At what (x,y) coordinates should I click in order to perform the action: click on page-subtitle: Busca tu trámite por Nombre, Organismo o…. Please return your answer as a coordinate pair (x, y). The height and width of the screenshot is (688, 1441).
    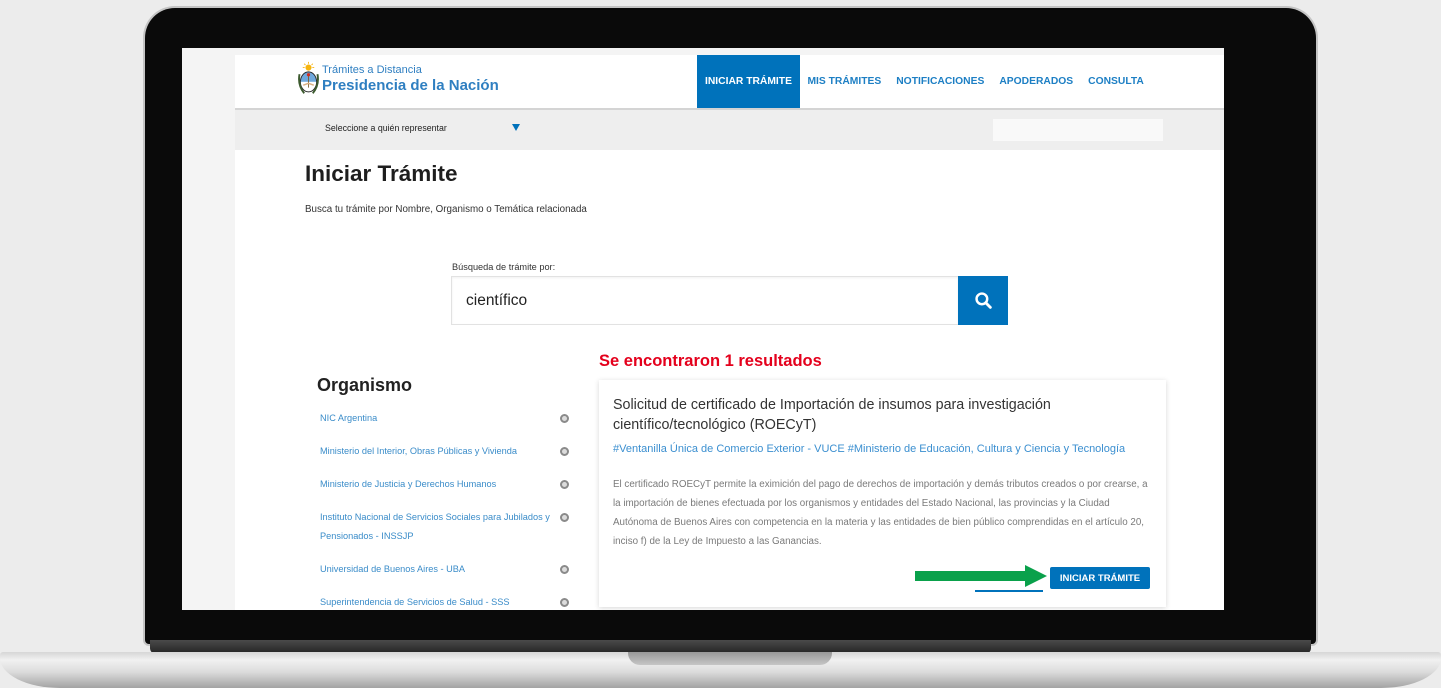
    Looking at the image, I should click on (446, 209).